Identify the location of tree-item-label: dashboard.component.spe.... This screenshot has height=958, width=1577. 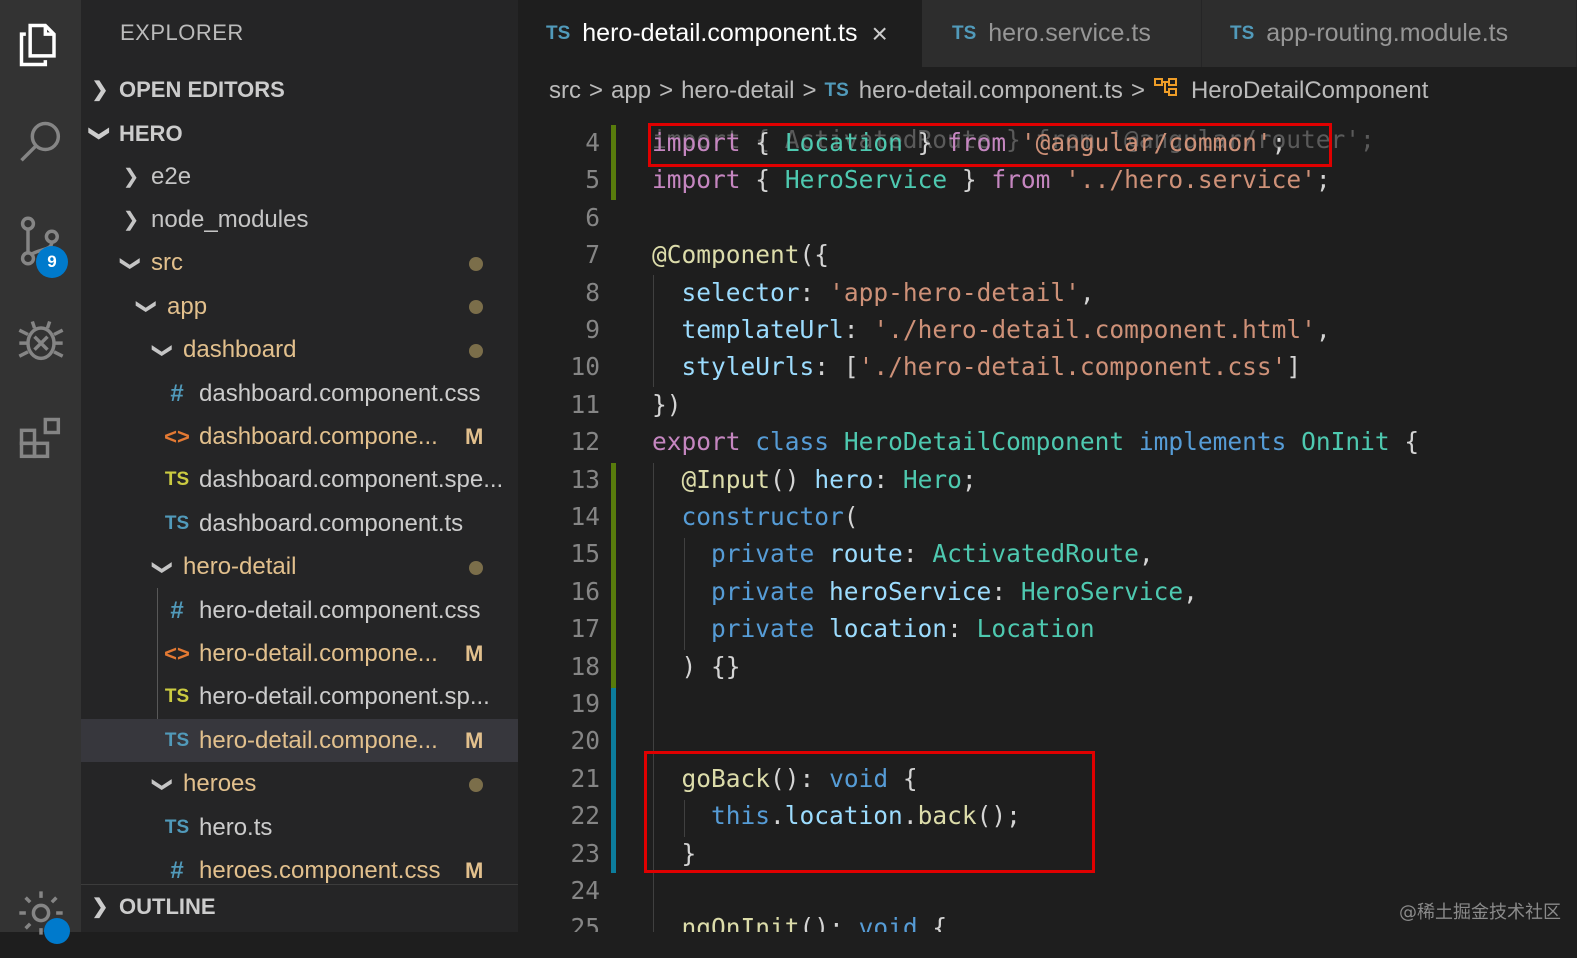
(351, 480).